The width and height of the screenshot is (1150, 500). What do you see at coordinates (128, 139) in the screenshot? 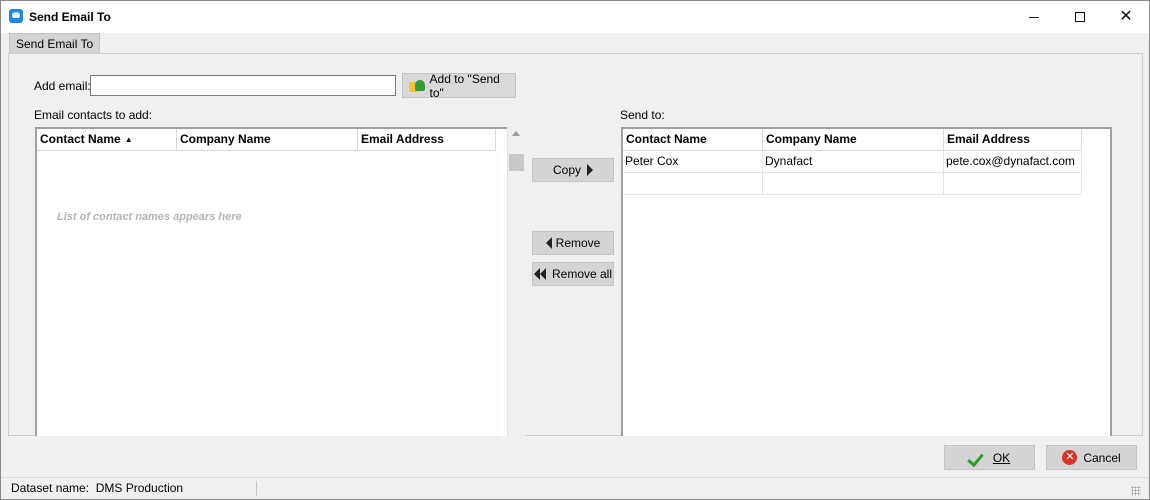
I see `sort-ascending-icon: ▲` at bounding box center [128, 139].